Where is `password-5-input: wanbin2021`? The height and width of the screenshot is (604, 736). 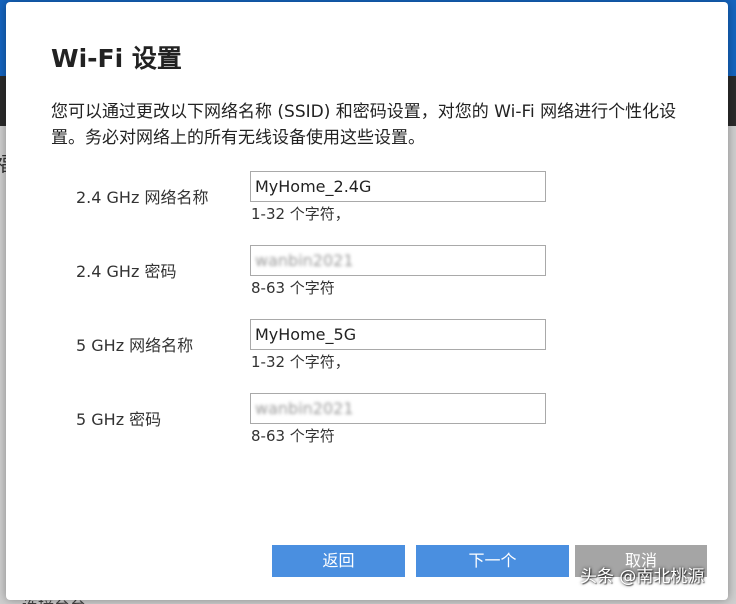
password-5-input: wanbin2021 is located at coordinates (398, 408).